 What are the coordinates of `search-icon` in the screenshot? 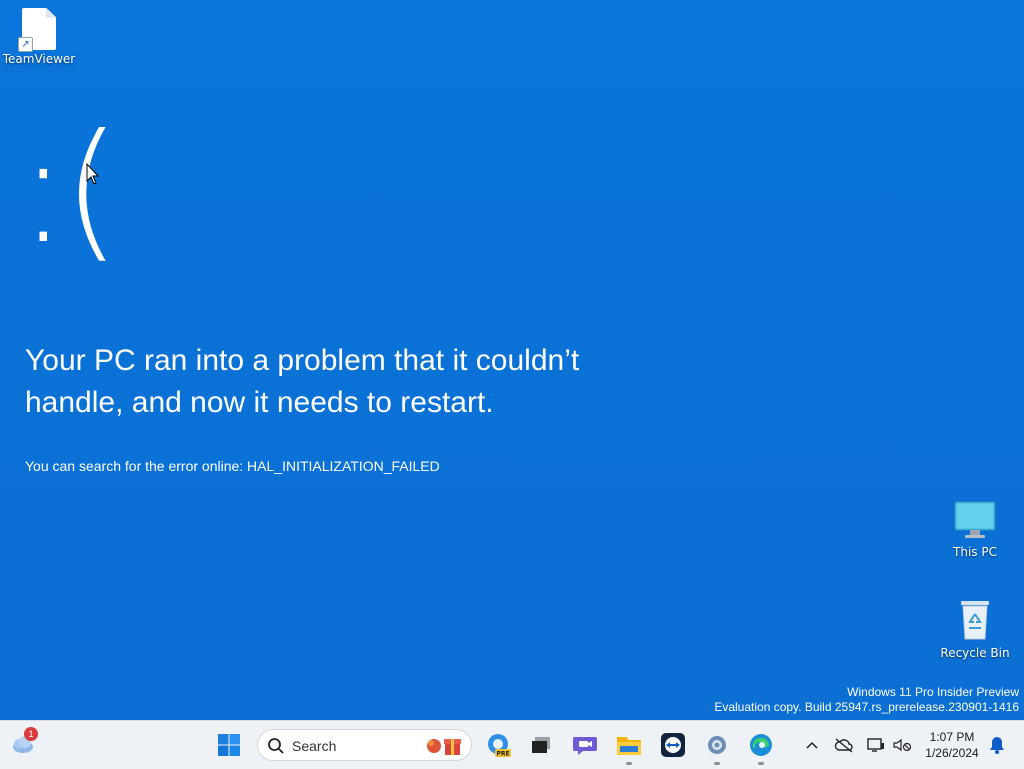 It's located at (276, 746).